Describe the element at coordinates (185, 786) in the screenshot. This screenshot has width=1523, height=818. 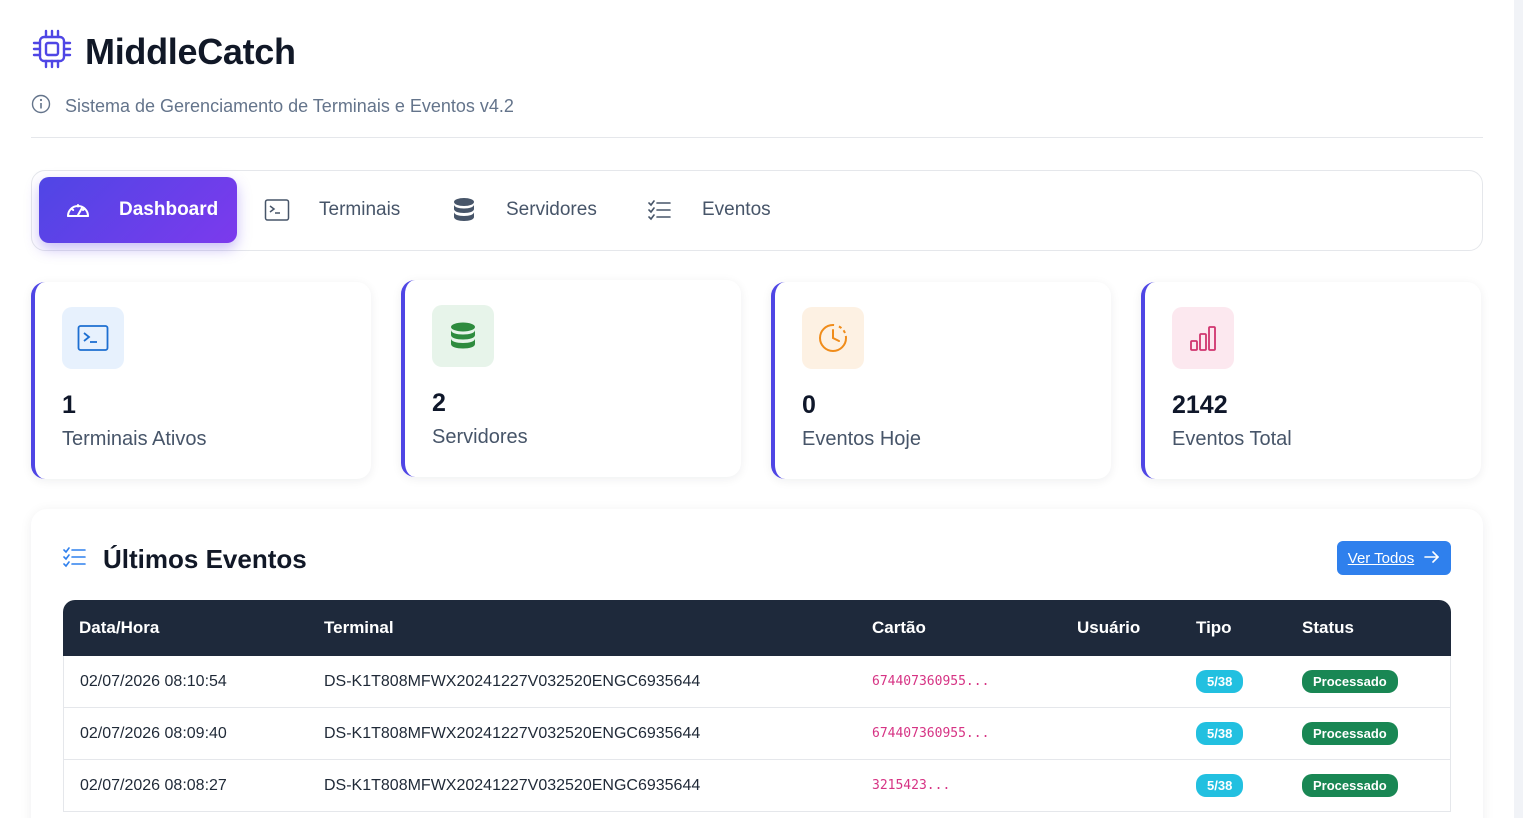
I see `cell-datetime: 02/07/2026 08:08:27` at that location.